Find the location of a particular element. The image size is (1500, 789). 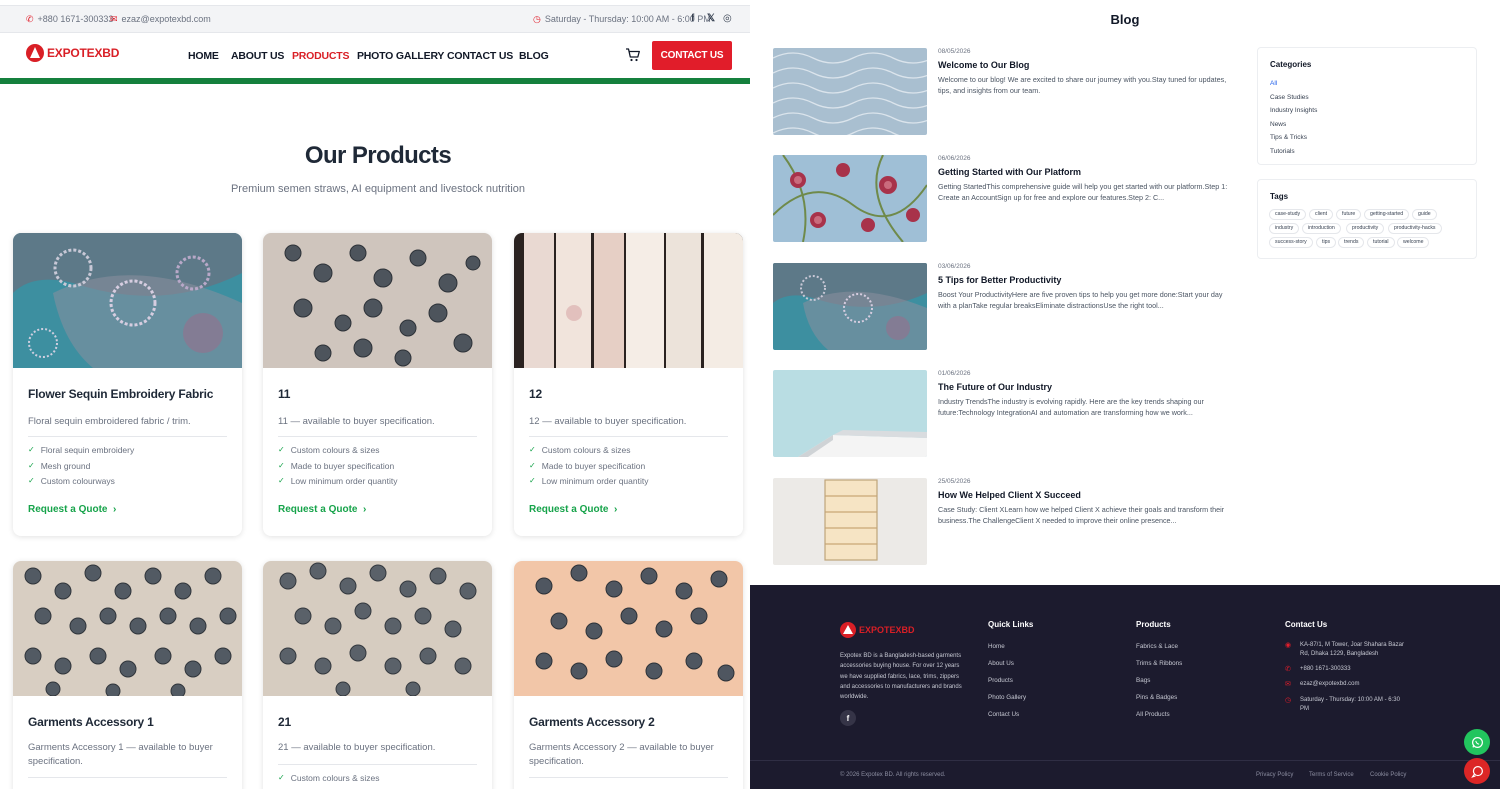

topbar-email: ✉ ezaz@expotexbd.com is located at coordinates (160, 19).